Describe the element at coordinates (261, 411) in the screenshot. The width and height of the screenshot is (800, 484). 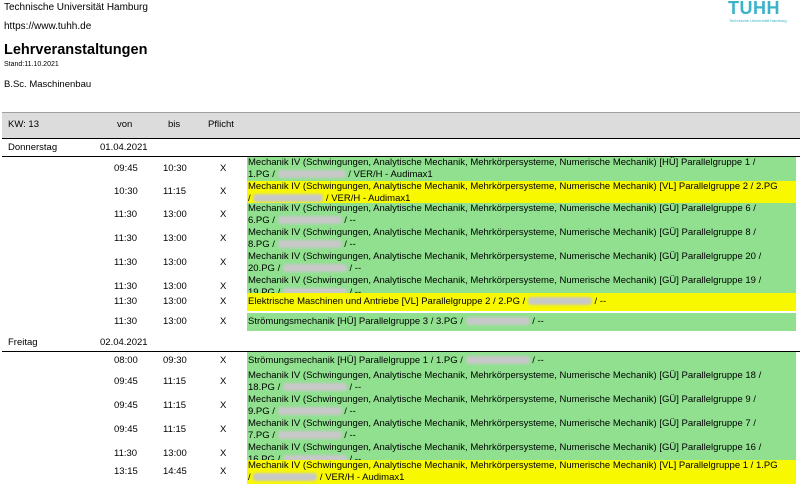
I see `course-group: 9.PG /` at that location.